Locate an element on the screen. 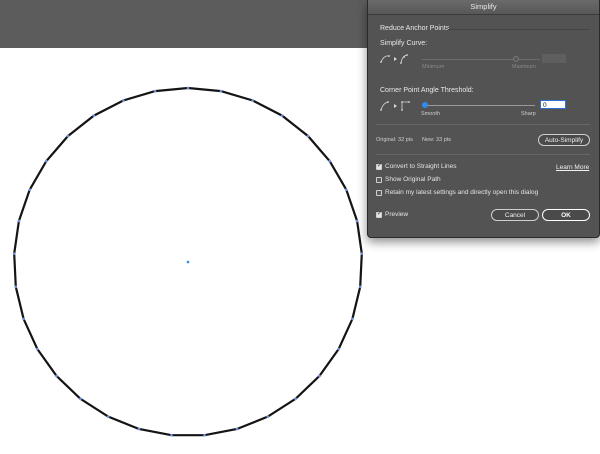 Image resolution: width=600 pixels, height=454 pixels. dialog-title: Simplify is located at coordinates (483, 6).